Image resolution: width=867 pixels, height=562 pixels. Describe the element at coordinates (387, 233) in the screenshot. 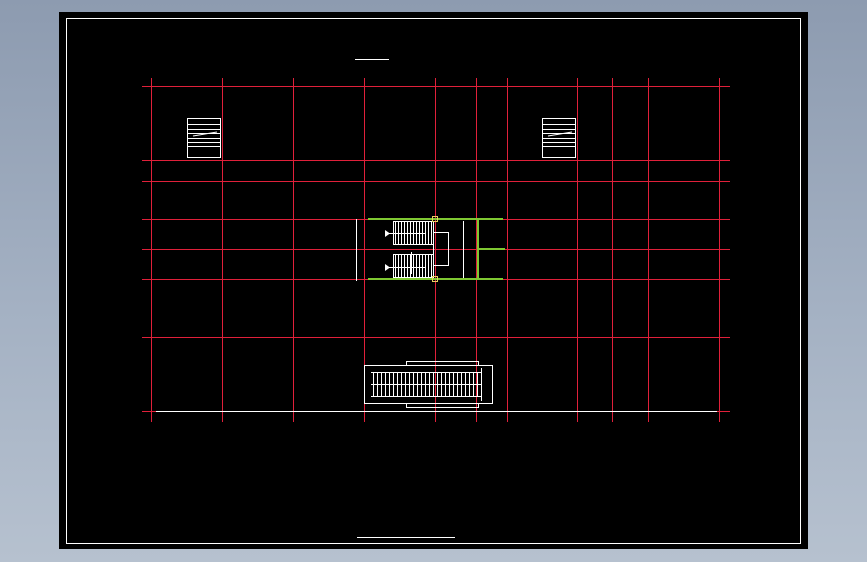

I see `up-arrow-icon` at that location.